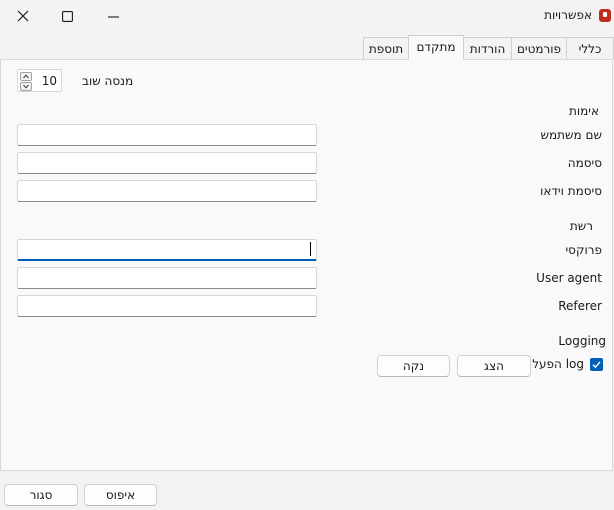 This screenshot has height=510, width=614. I want to click on spin-down-button, so click(26, 86).